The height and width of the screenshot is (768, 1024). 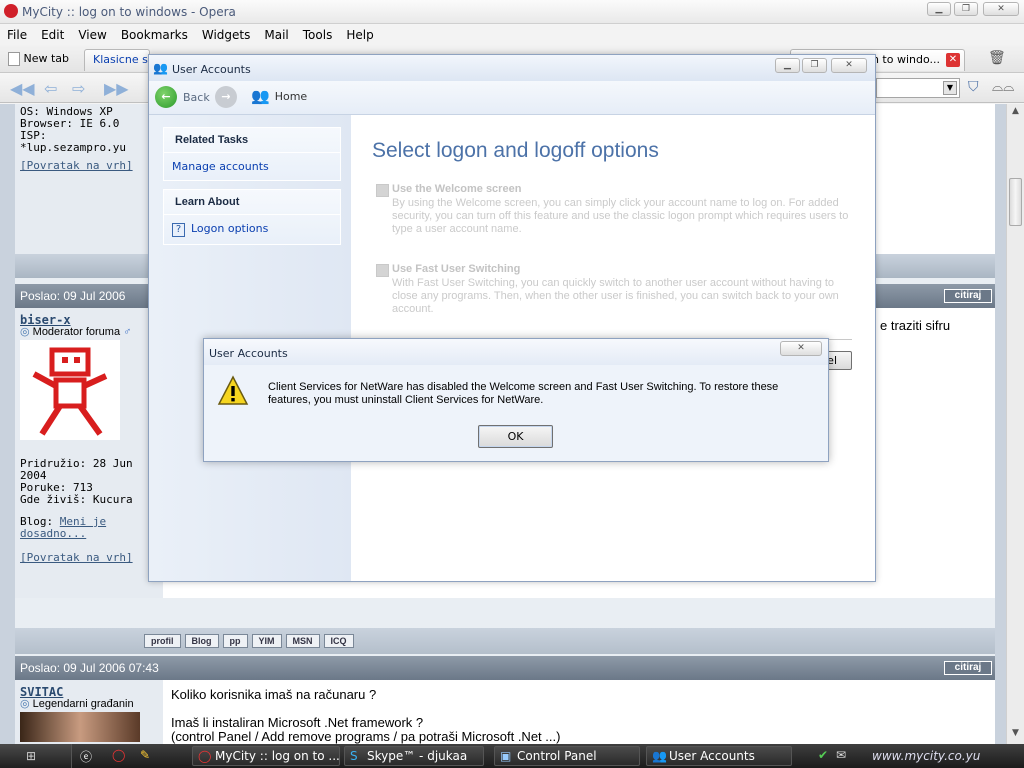 What do you see at coordinates (276, 35) in the screenshot?
I see `menu-mail: Mail` at bounding box center [276, 35].